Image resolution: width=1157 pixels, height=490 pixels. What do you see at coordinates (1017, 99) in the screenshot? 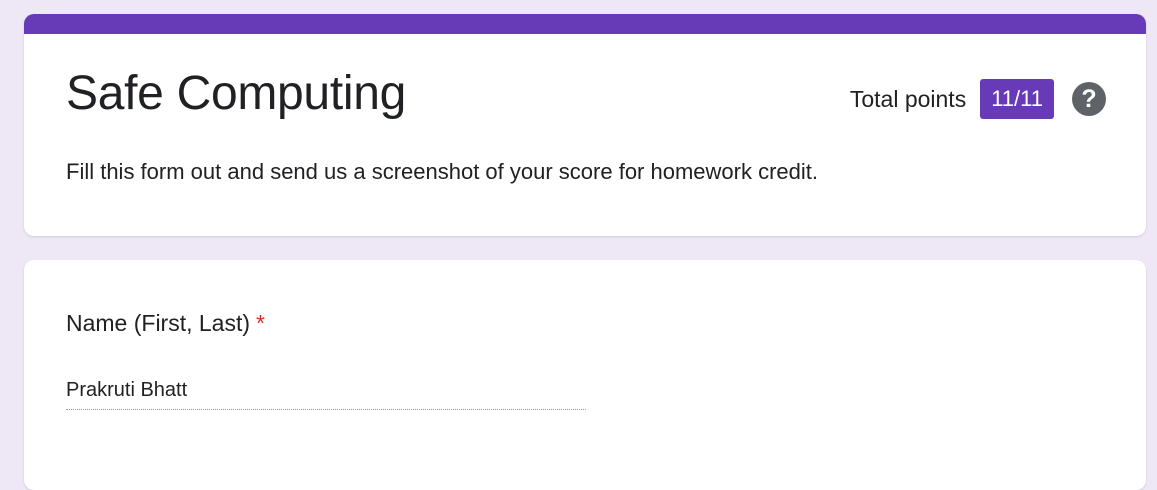
I see `score-badge: 11/11` at bounding box center [1017, 99].